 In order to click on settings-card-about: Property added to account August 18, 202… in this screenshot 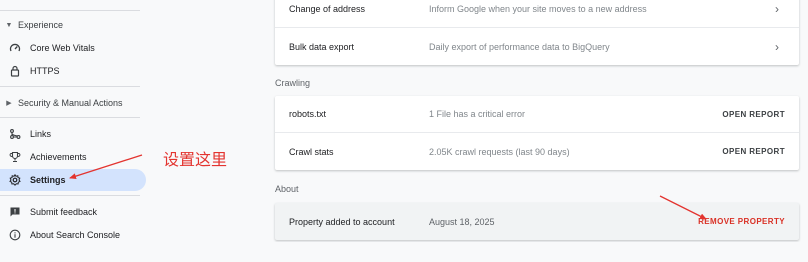, I will do `click(537, 221)`.